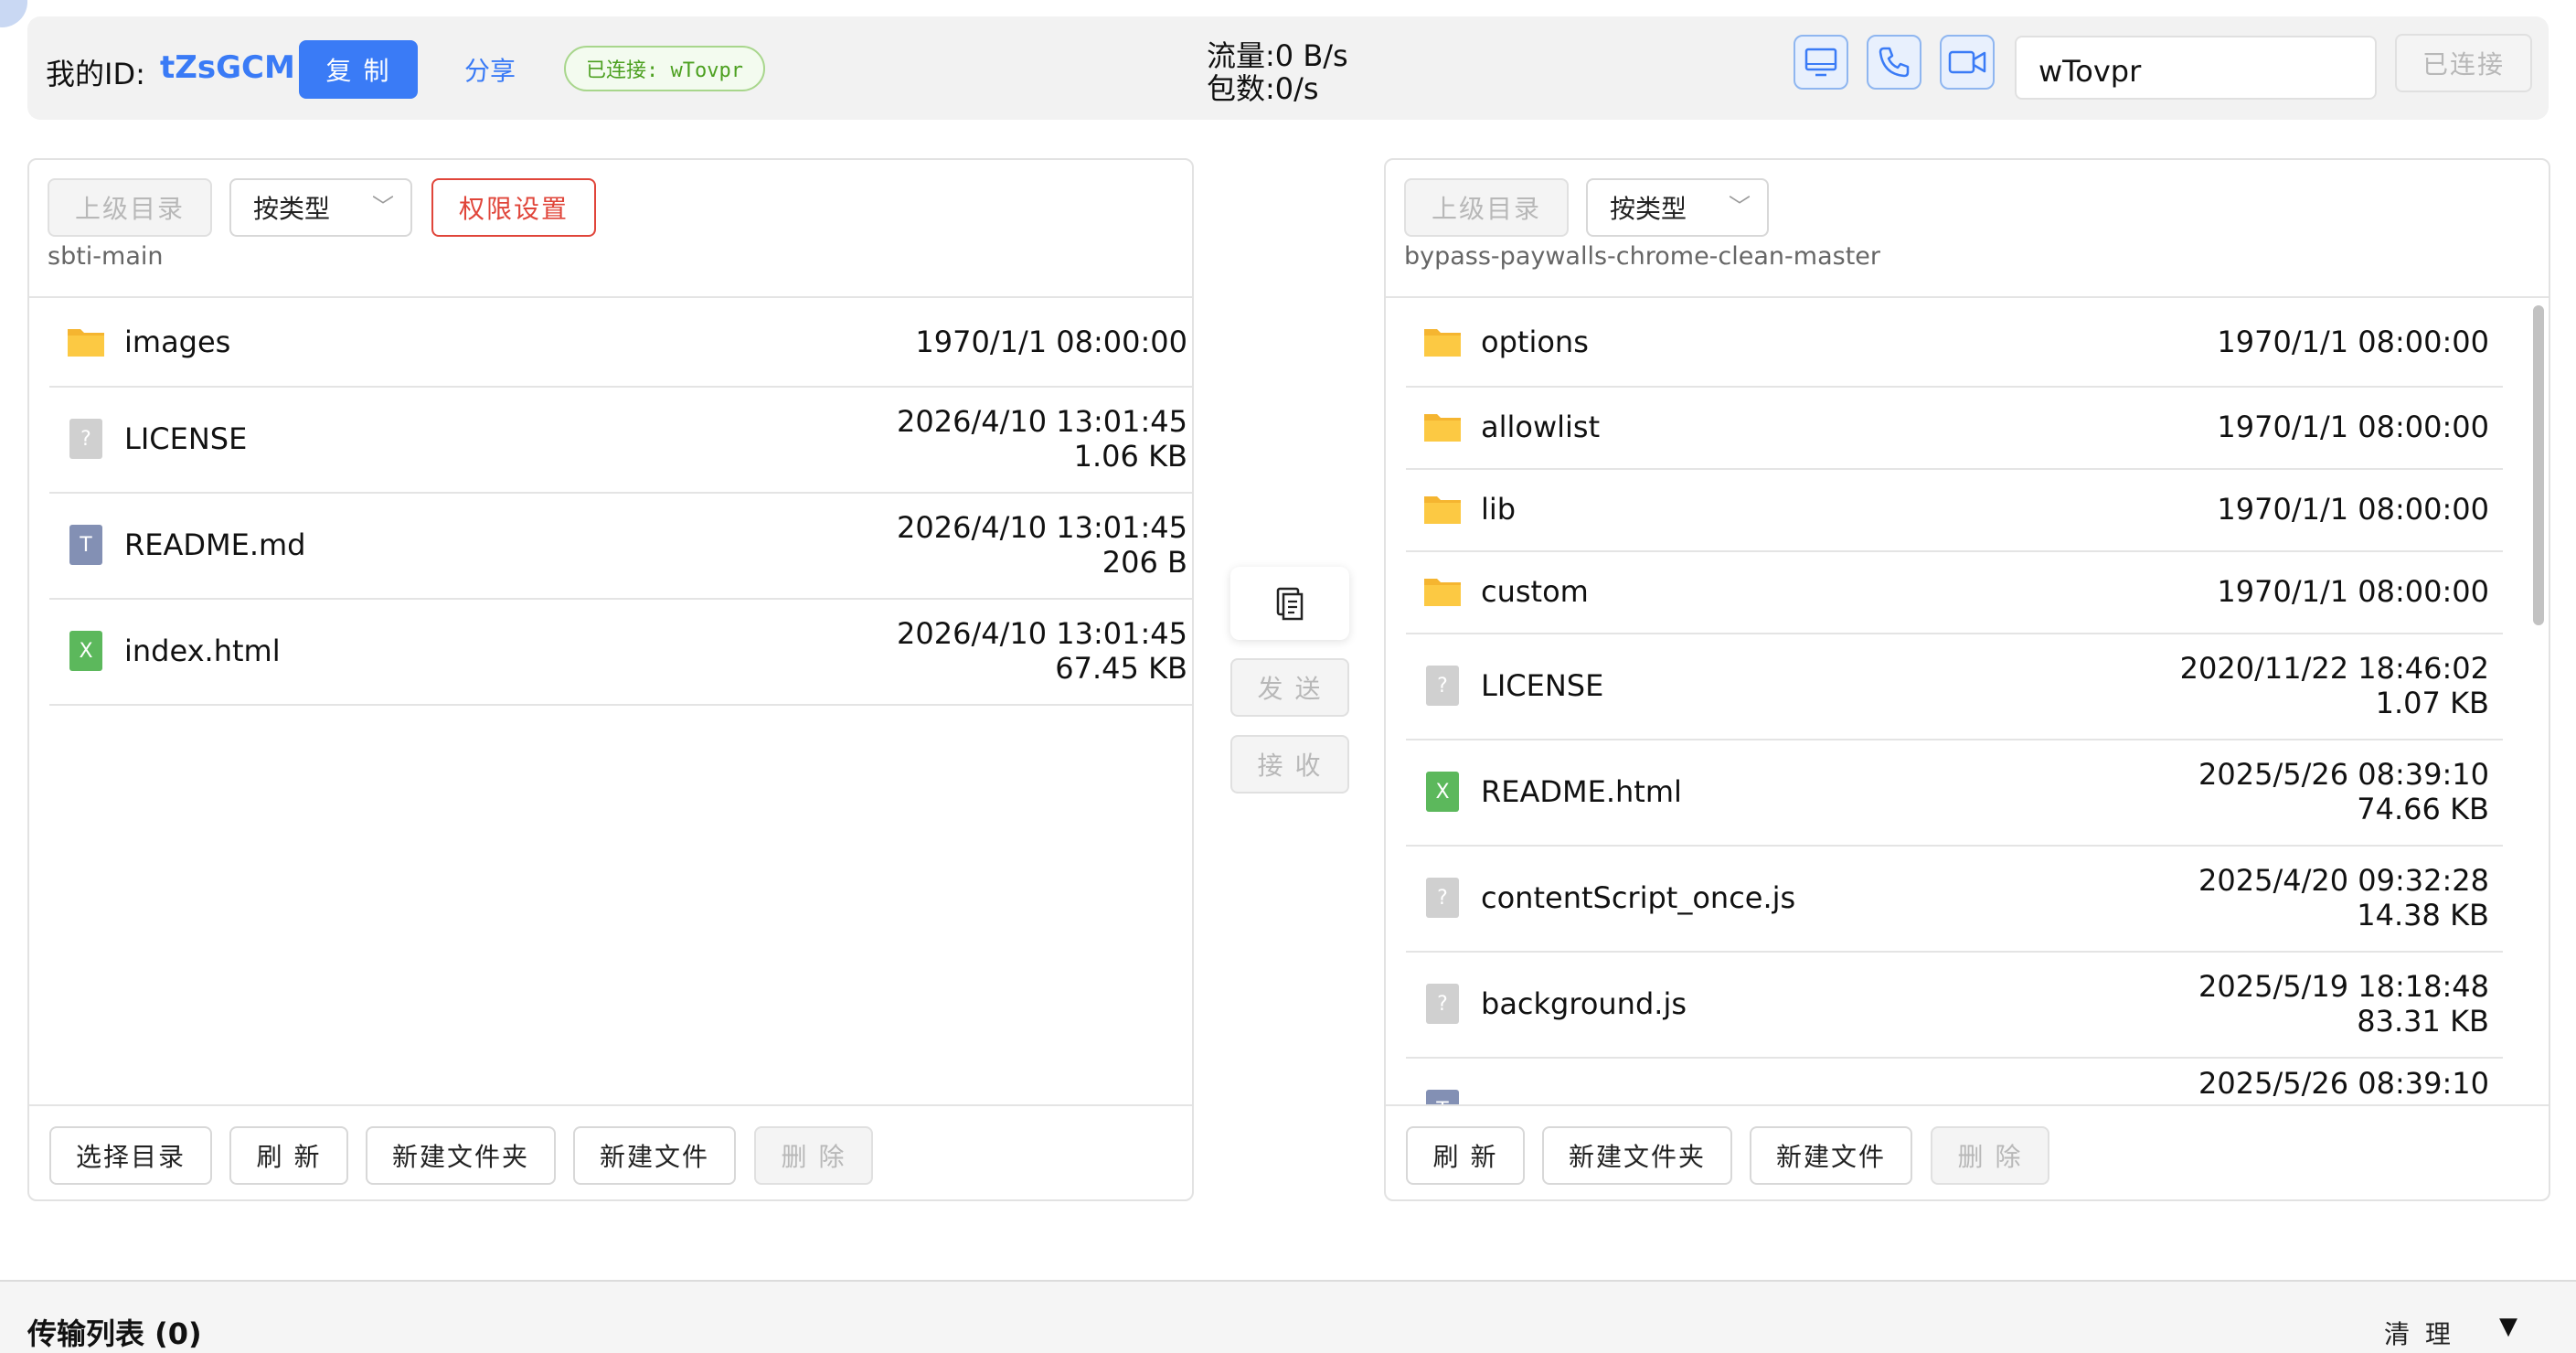 Image resolution: width=2576 pixels, height=1353 pixels. What do you see at coordinates (2423, 915) in the screenshot?
I see `file-size: 14.38 KB` at bounding box center [2423, 915].